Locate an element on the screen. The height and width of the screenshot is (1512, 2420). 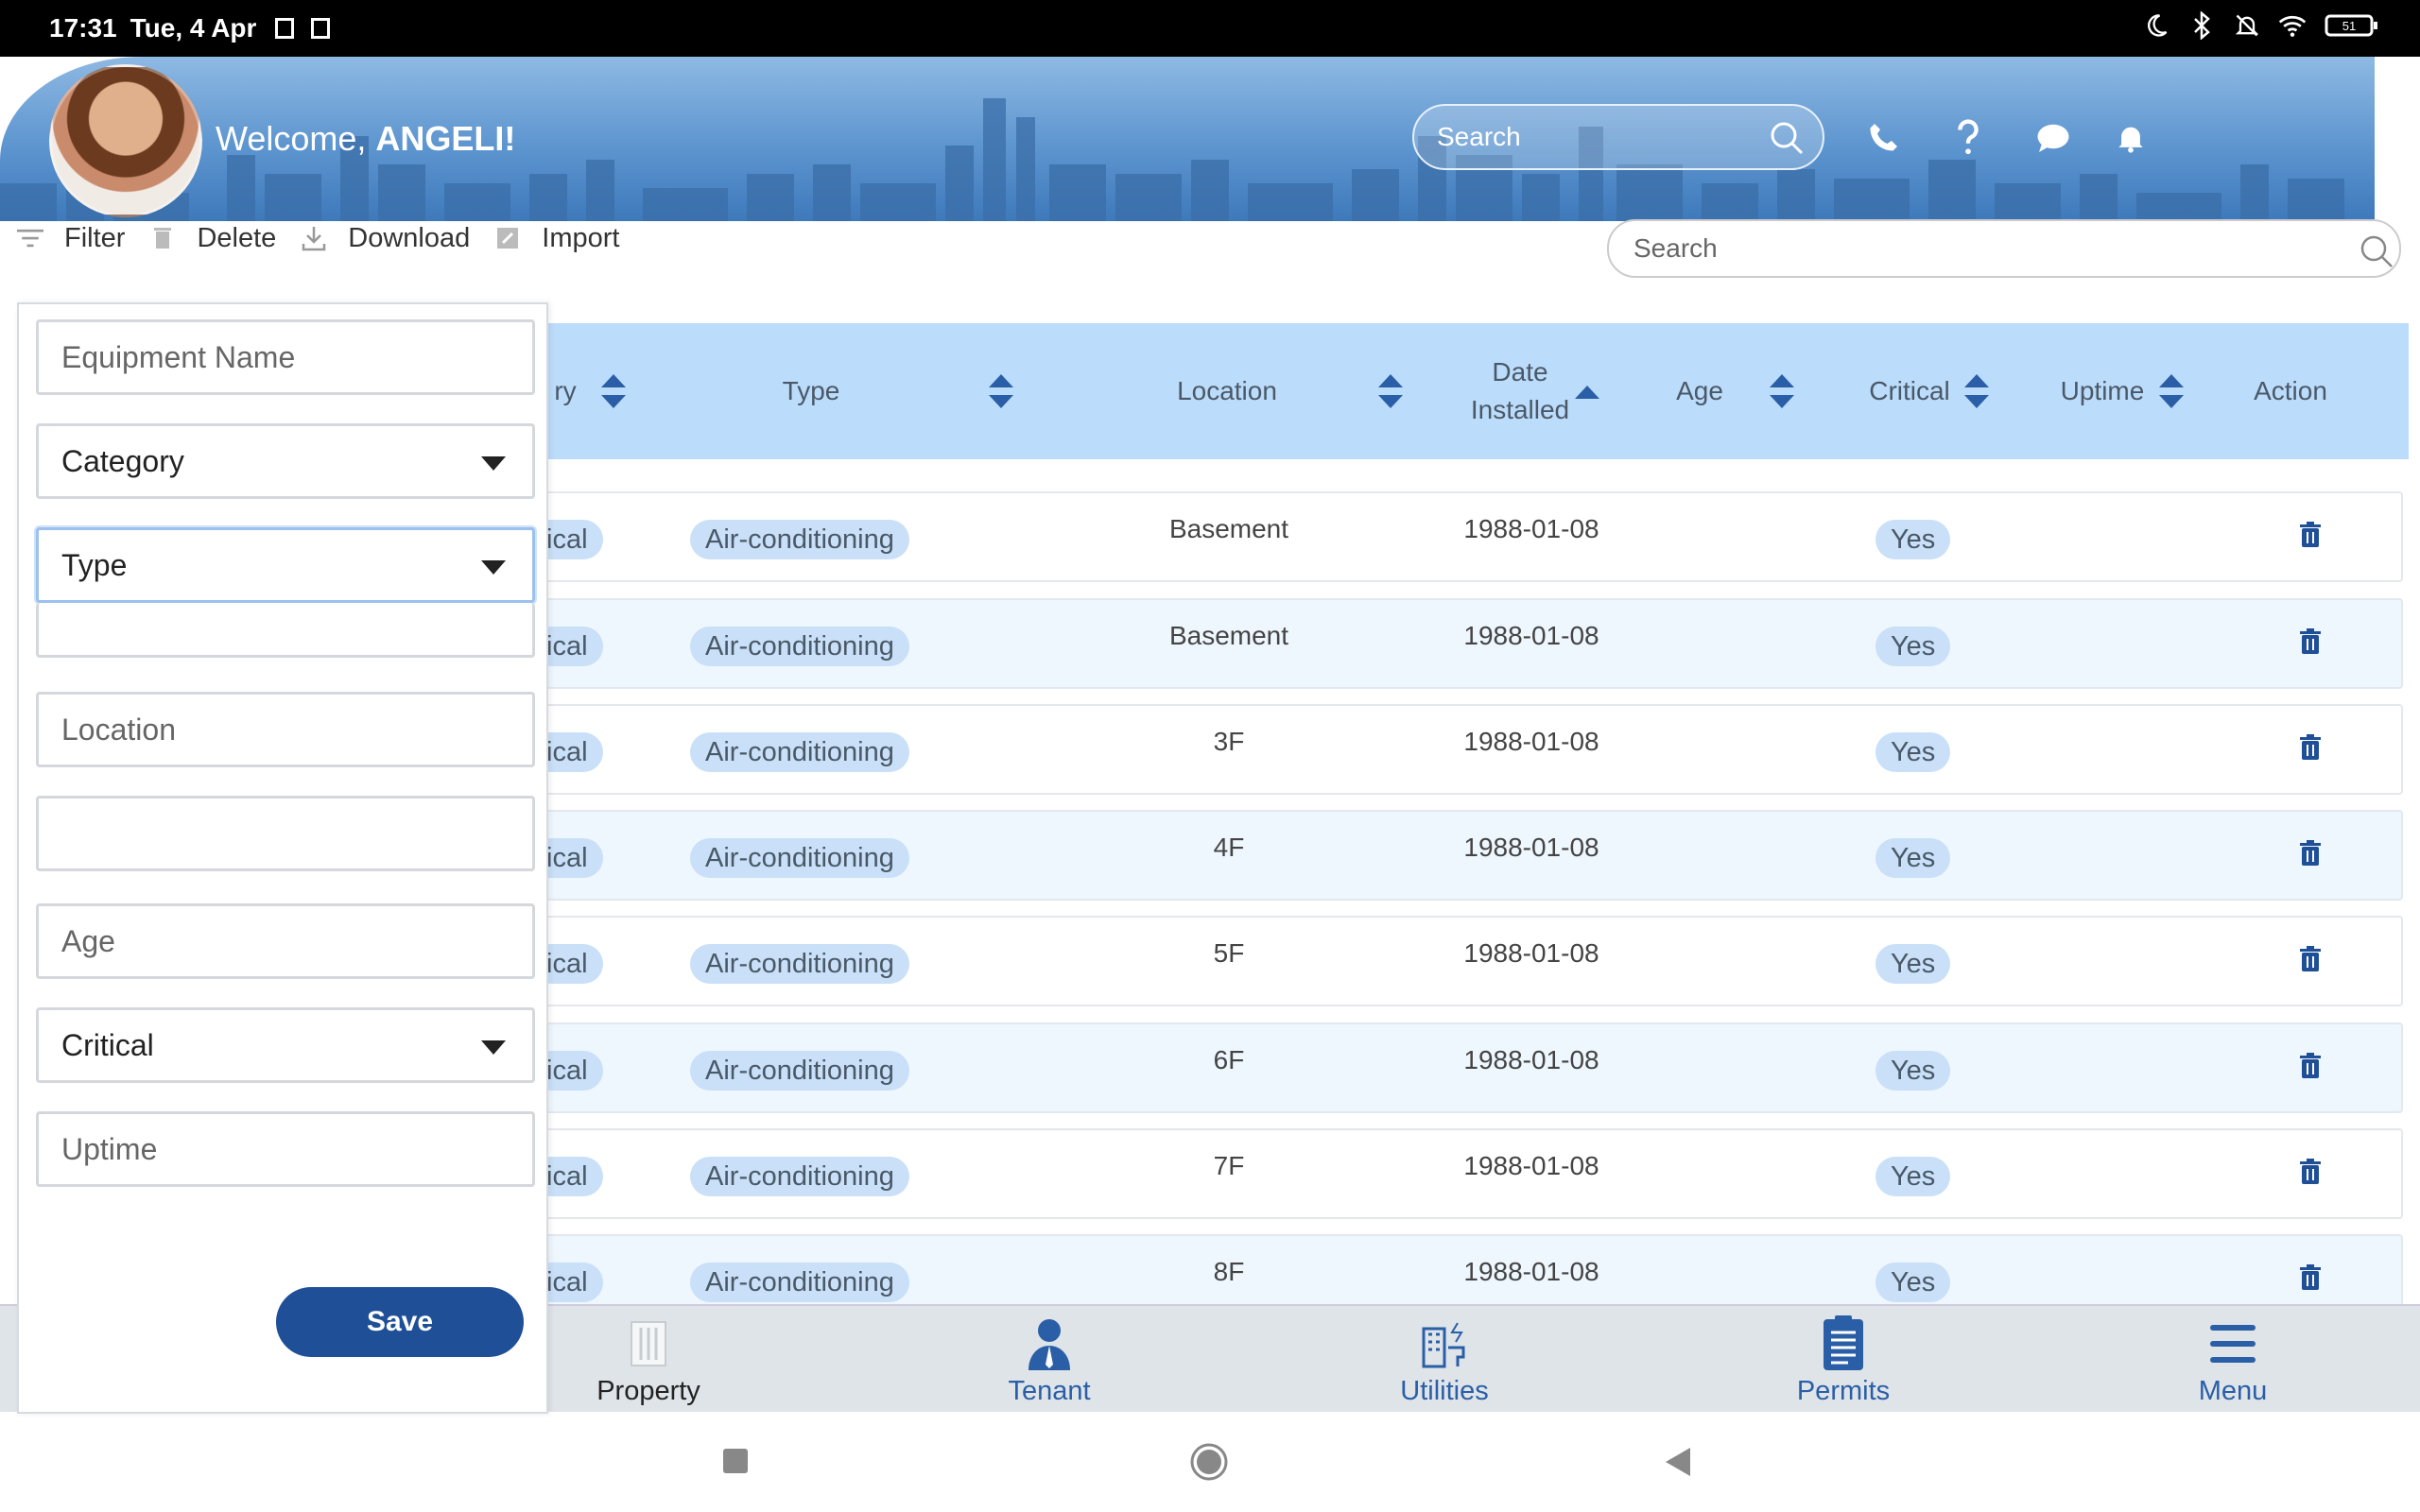
document-icon is located at coordinates (1843, 1343).